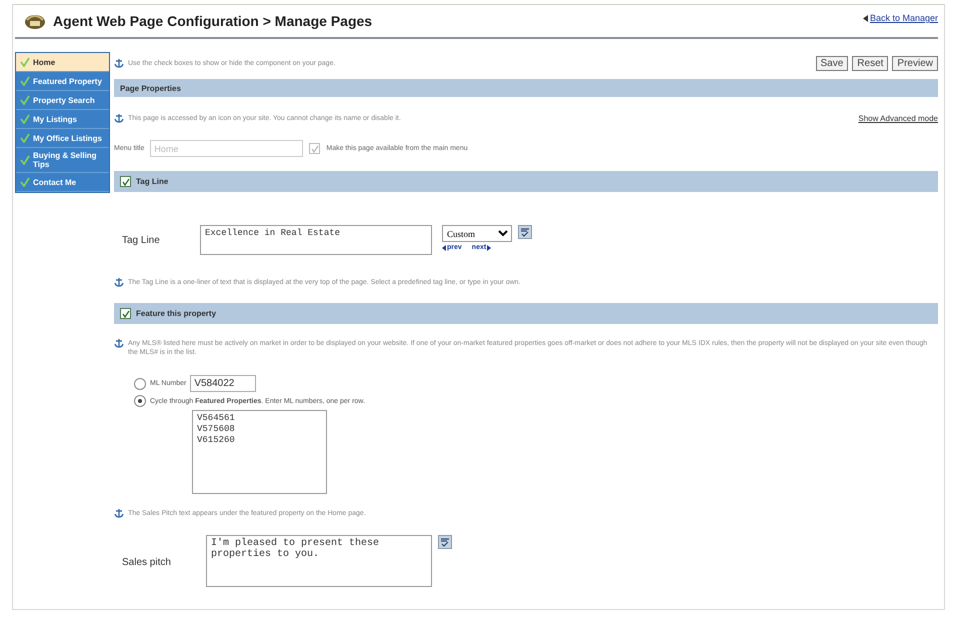 The image size is (953, 617). Describe the element at coordinates (152, 181) in the screenshot. I see `section-title: Tag Line` at that location.